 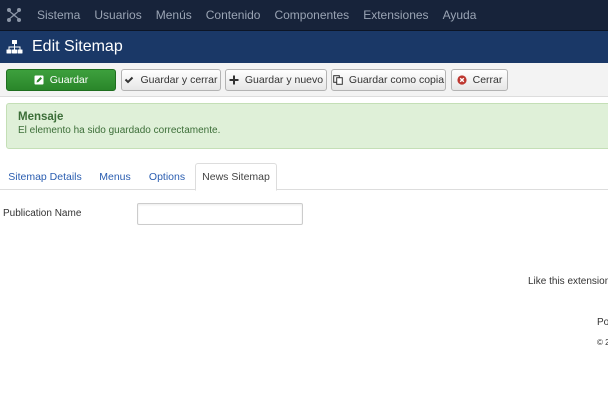 I want to click on menu-menus: Menús, so click(x=174, y=15).